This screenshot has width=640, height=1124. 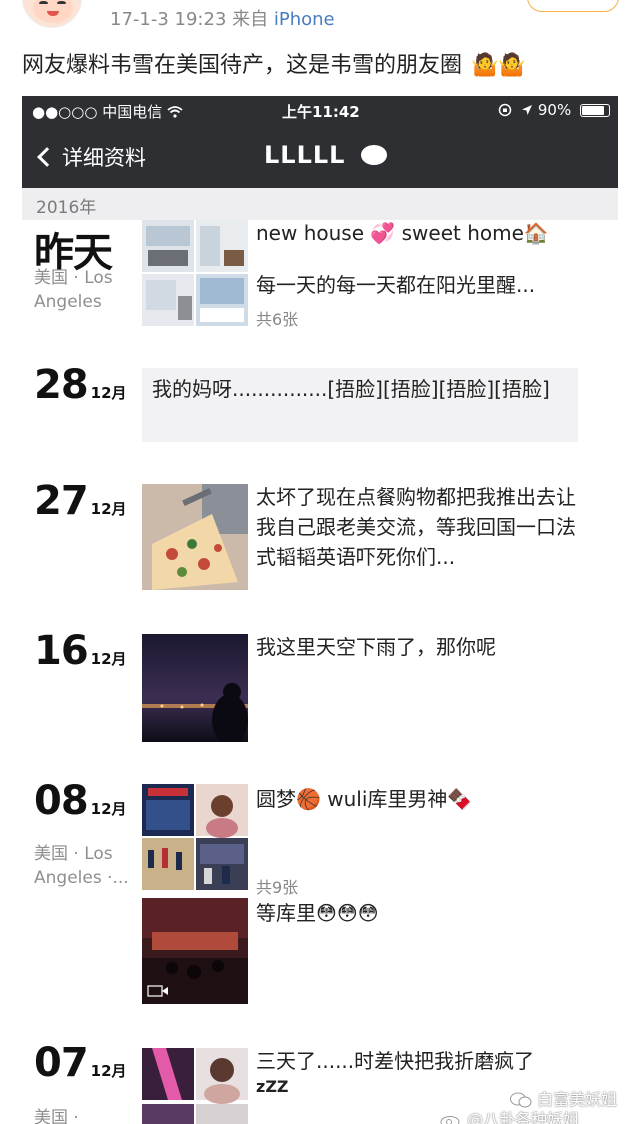 What do you see at coordinates (277, 319) in the screenshot?
I see `photo-count: 共6张` at bounding box center [277, 319].